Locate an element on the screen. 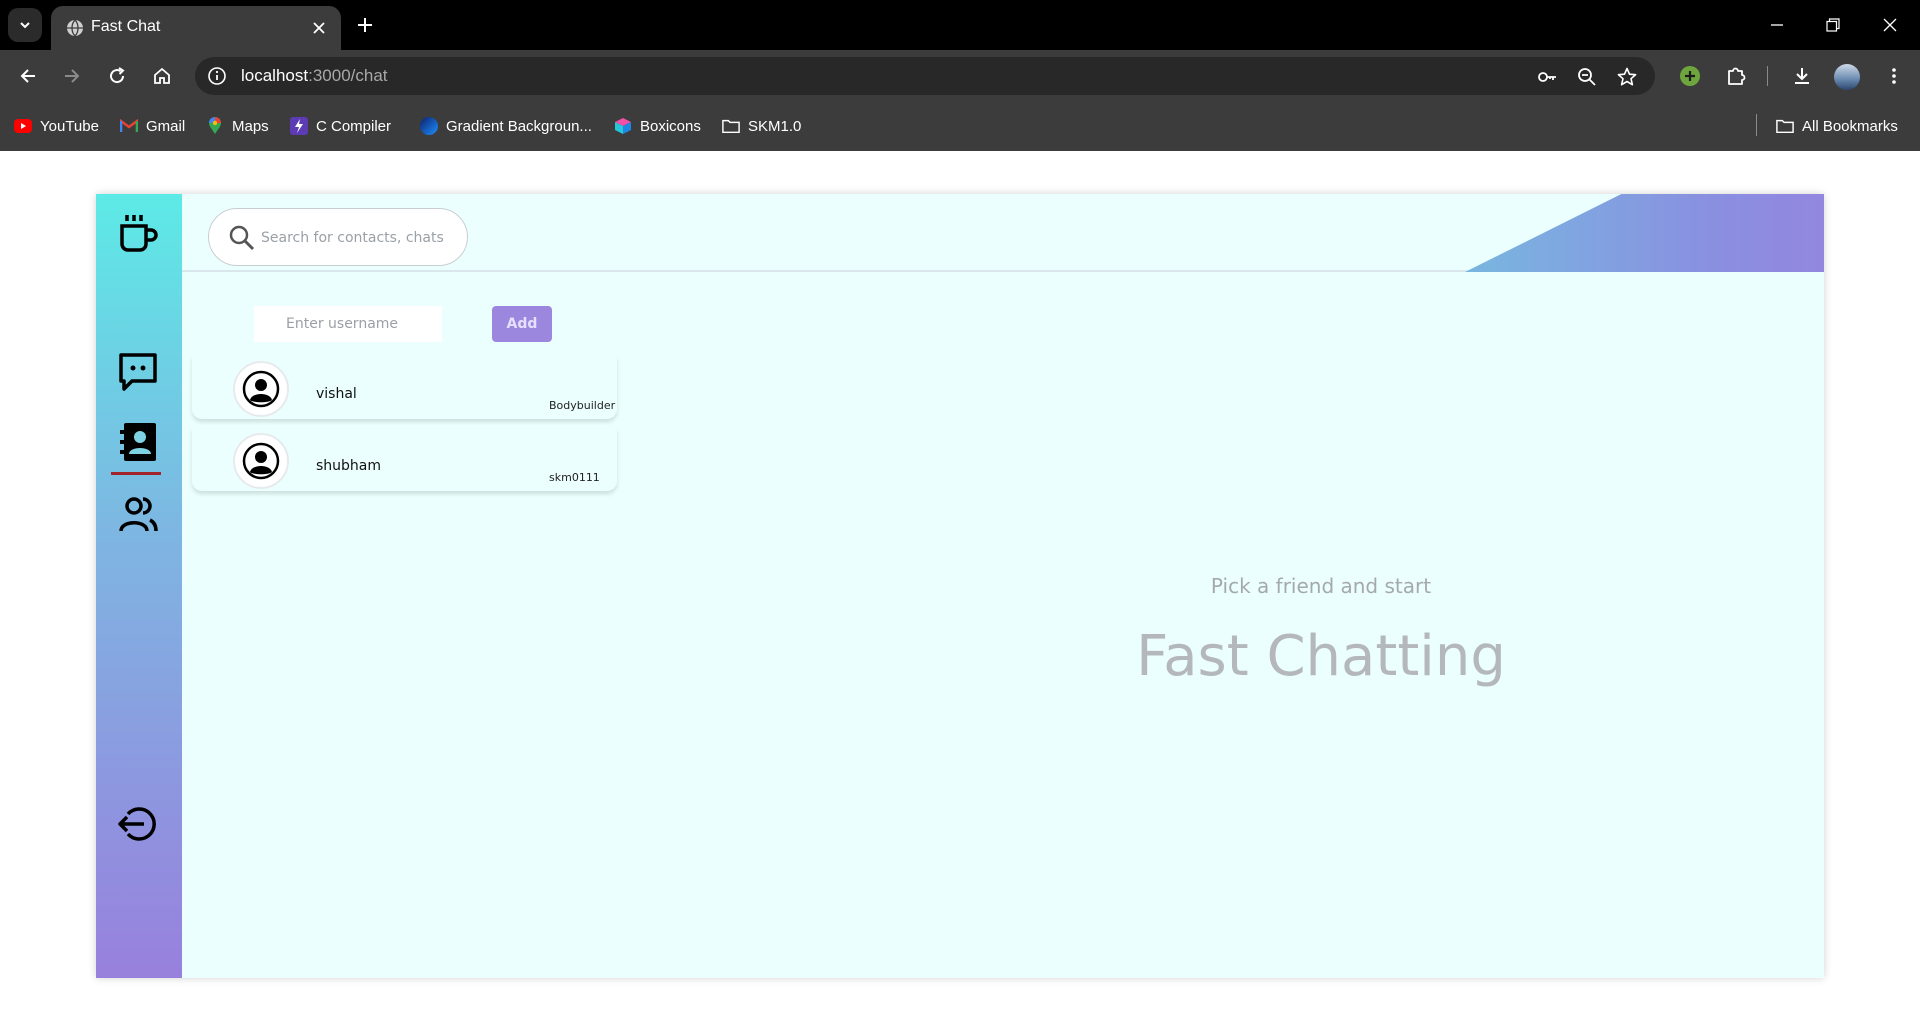  site-info-button is located at coordinates (217, 76).